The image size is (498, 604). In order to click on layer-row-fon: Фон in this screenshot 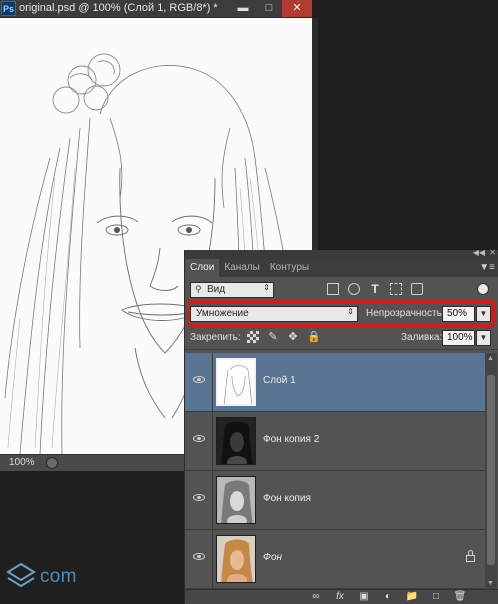, I will do `click(335, 559)`.